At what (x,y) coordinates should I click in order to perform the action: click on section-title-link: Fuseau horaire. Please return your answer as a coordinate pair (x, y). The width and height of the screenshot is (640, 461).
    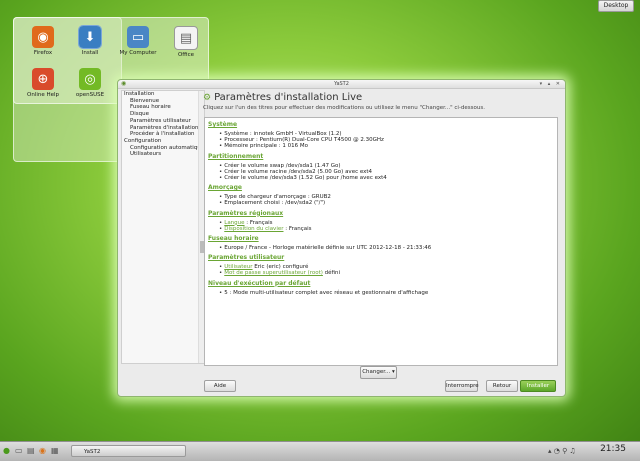
    Looking at the image, I should click on (382, 238).